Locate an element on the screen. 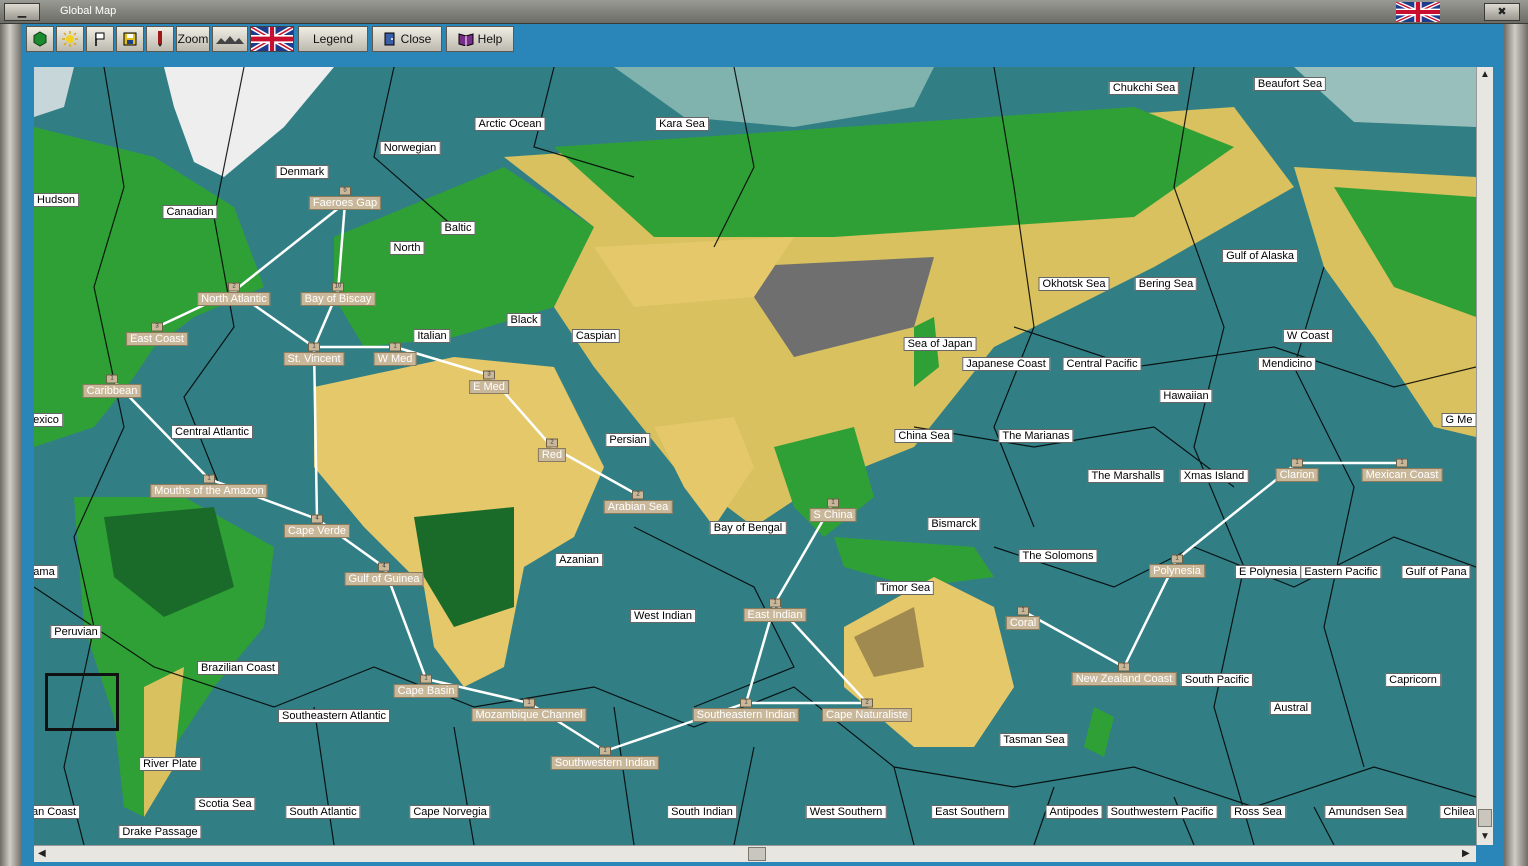  sea-zone-label: Timor Sea is located at coordinates (905, 588).